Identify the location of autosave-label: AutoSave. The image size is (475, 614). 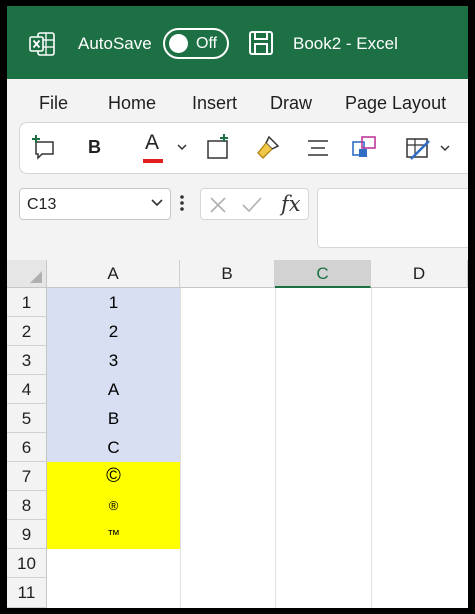
(115, 43).